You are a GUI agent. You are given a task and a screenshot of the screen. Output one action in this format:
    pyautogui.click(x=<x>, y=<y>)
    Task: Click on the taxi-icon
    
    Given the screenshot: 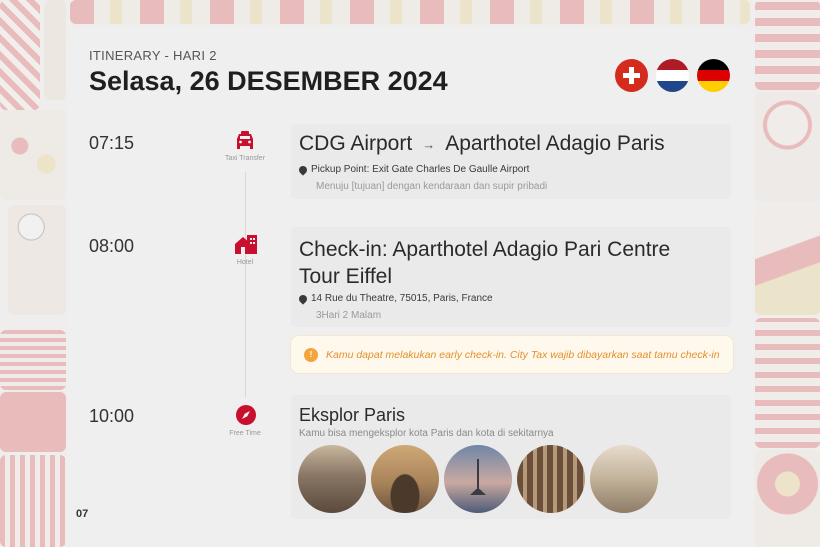 What is the action you would take?
    pyautogui.click(x=245, y=140)
    